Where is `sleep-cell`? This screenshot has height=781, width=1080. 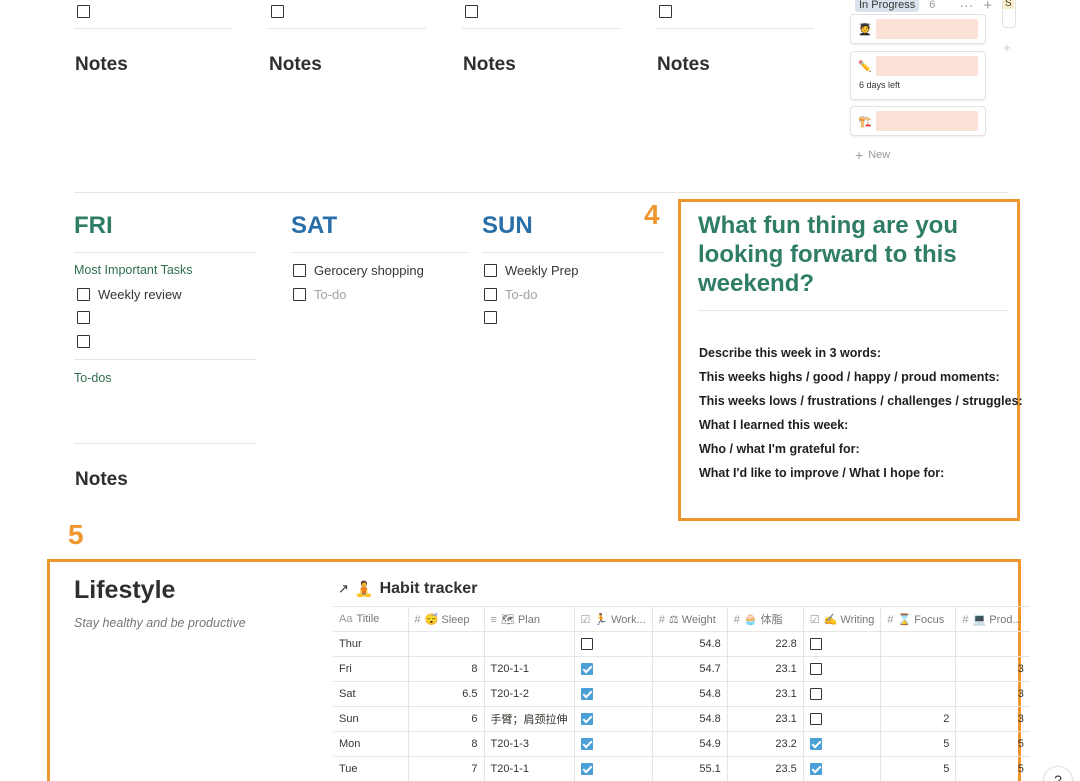
sleep-cell is located at coordinates (446, 644).